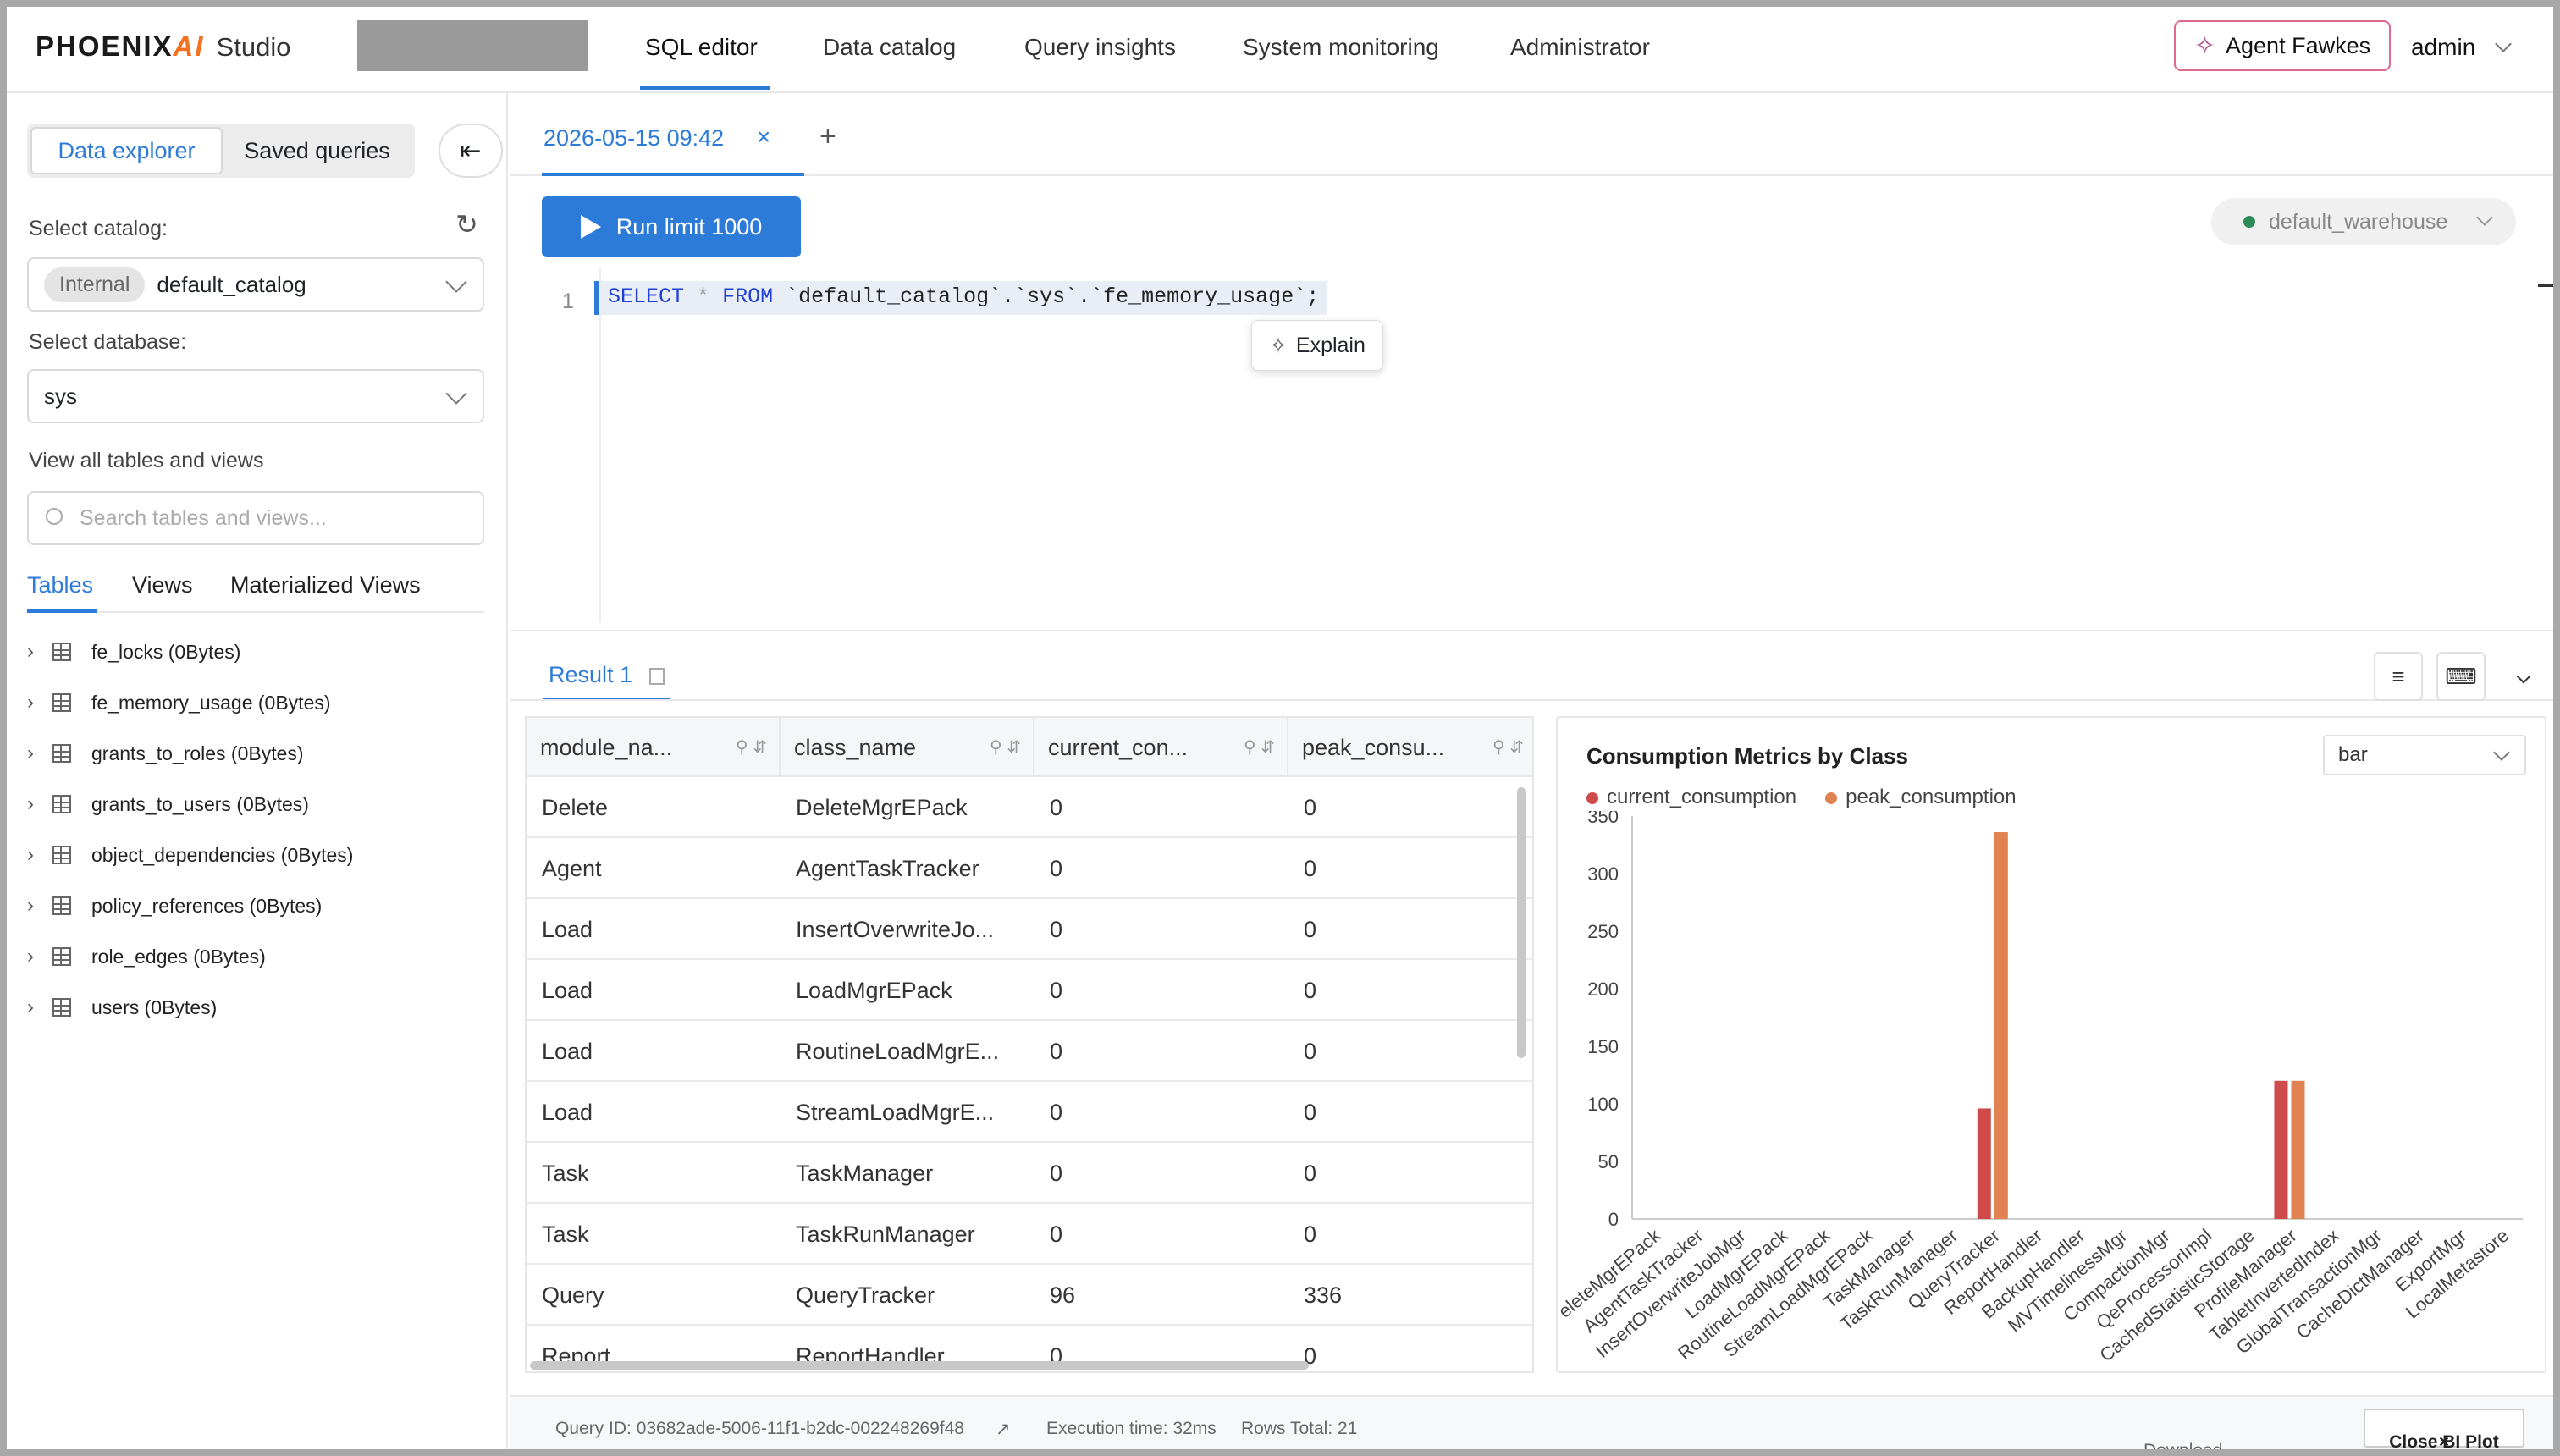  What do you see at coordinates (633, 138) in the screenshot?
I see `query-tab: 2026-05-15 09:42` at bounding box center [633, 138].